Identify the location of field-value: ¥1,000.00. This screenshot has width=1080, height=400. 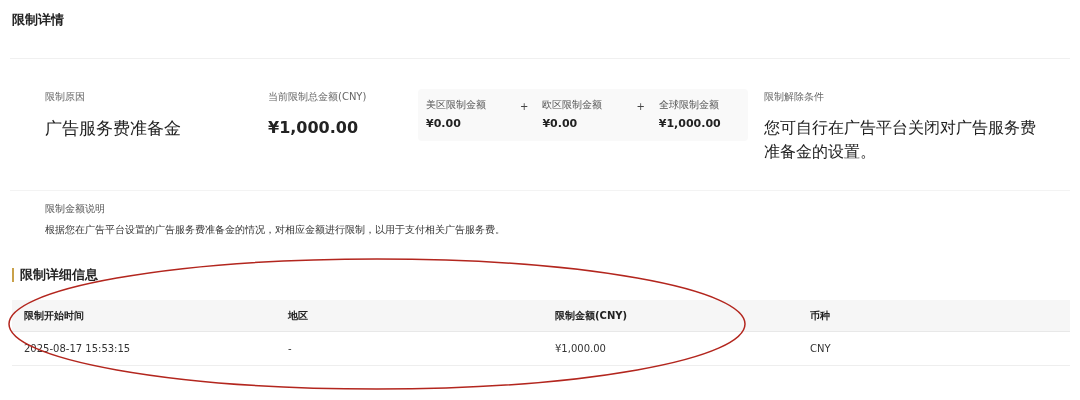
(314, 128).